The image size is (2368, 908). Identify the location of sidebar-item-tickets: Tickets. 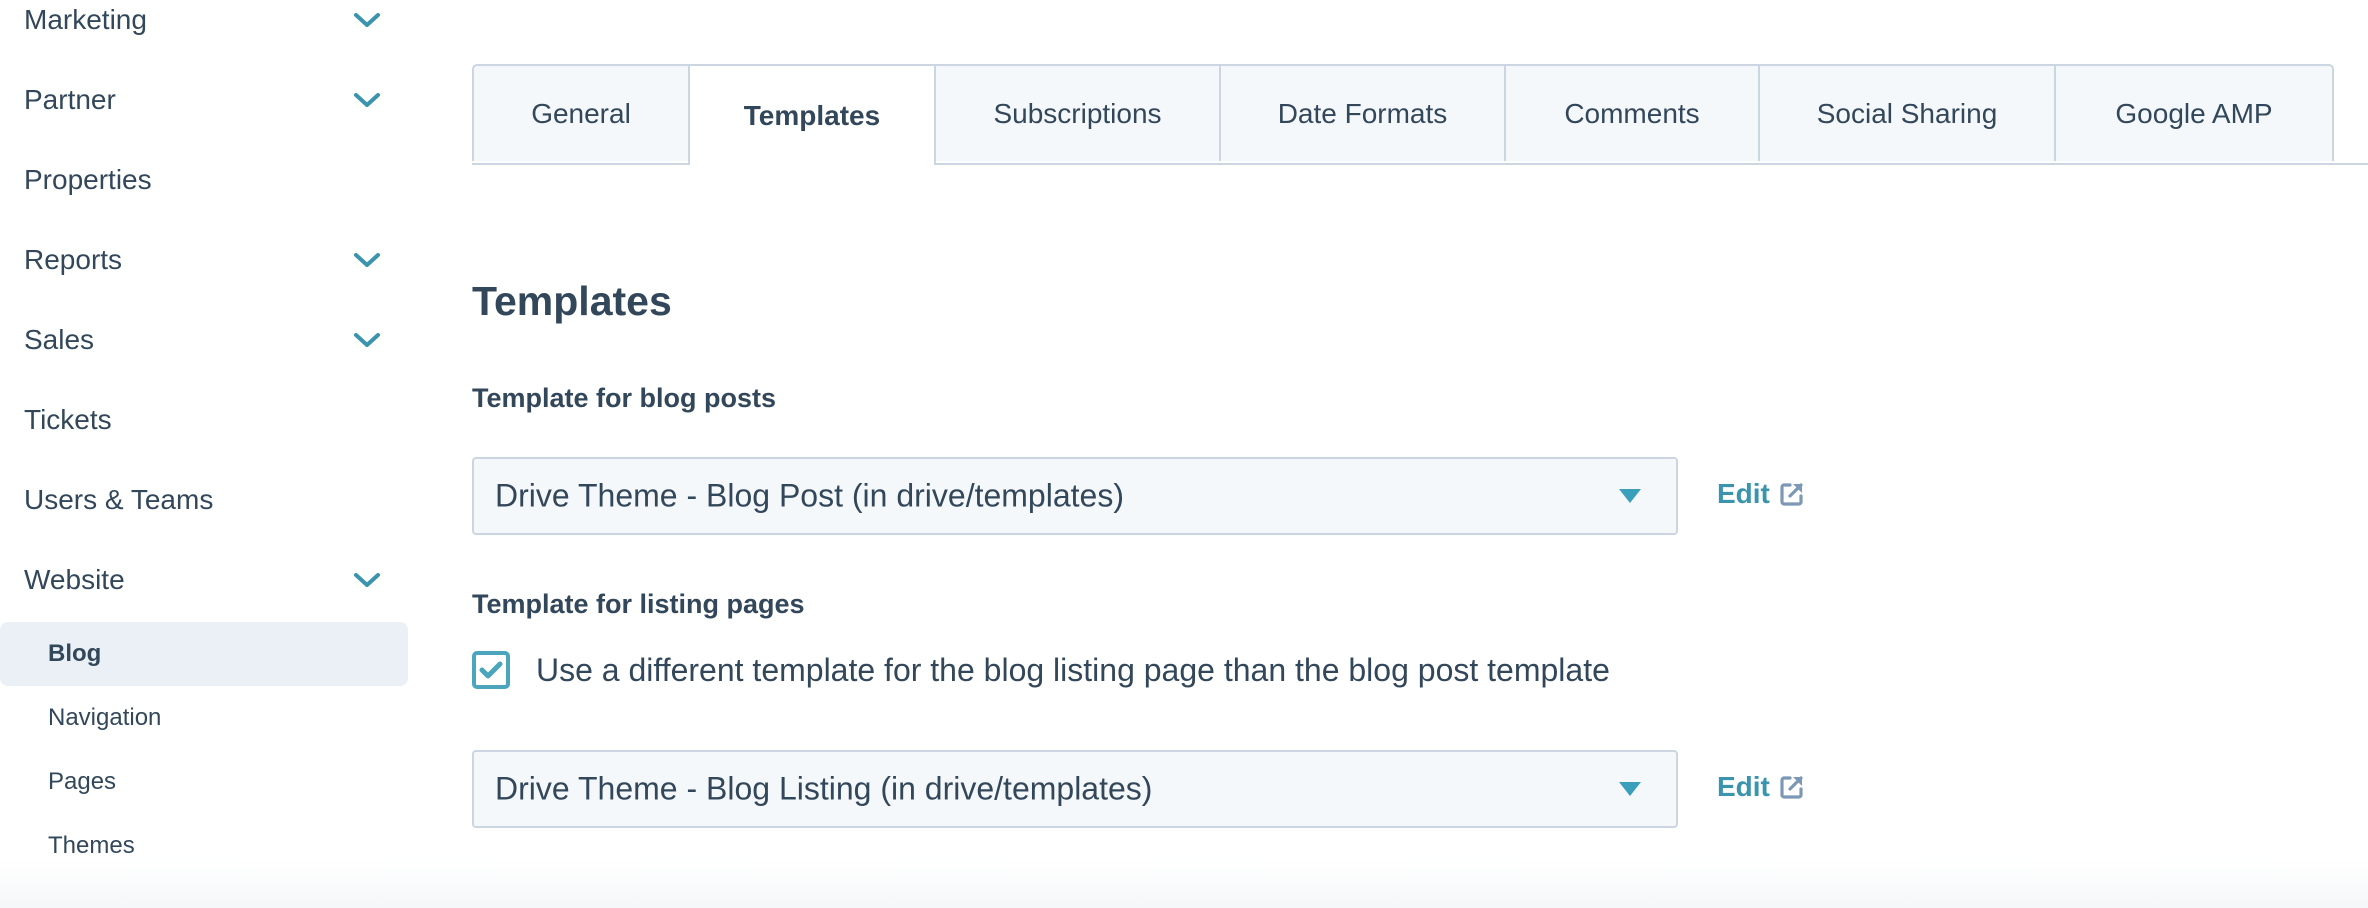
(204, 420).